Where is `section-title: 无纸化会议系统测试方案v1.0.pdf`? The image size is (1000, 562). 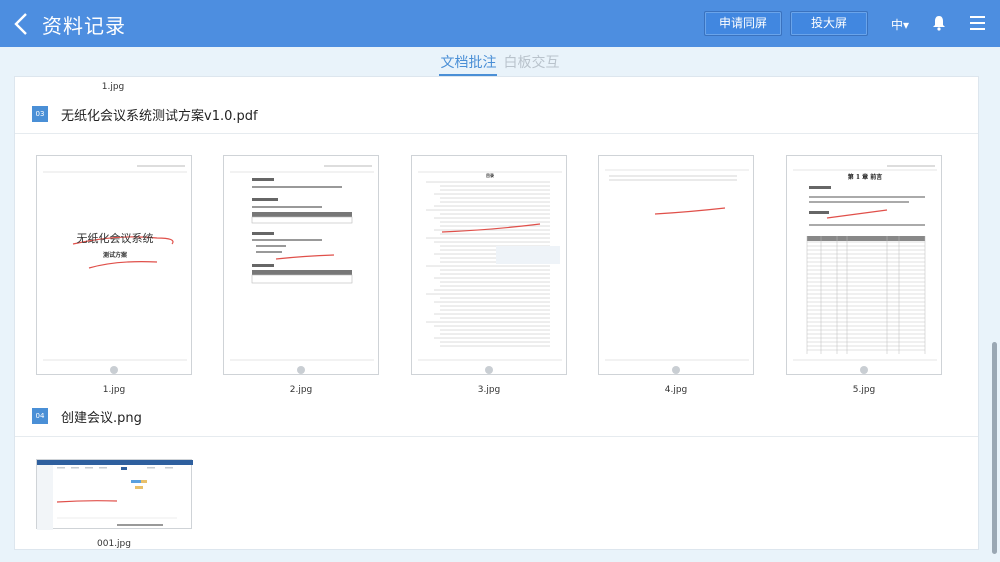 section-title: 无纸化会议系统测试方案v1.0.pdf is located at coordinates (159, 116).